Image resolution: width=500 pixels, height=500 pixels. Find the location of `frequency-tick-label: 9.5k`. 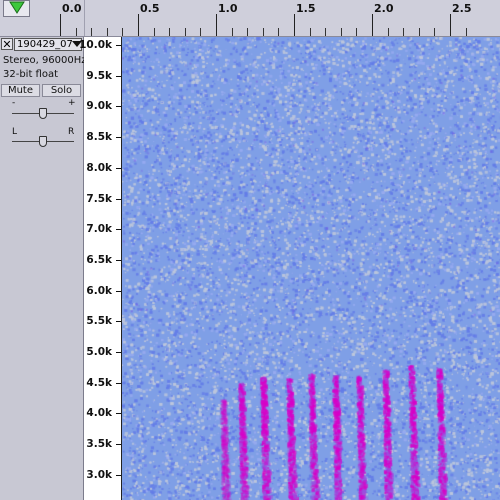

frequency-tick-label: 9.5k is located at coordinates (99, 75).